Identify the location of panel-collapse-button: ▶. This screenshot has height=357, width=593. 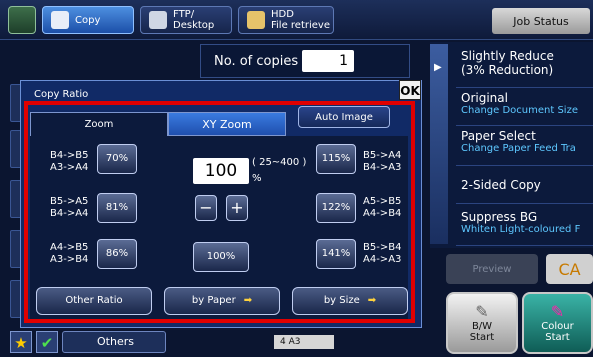
(439, 144).